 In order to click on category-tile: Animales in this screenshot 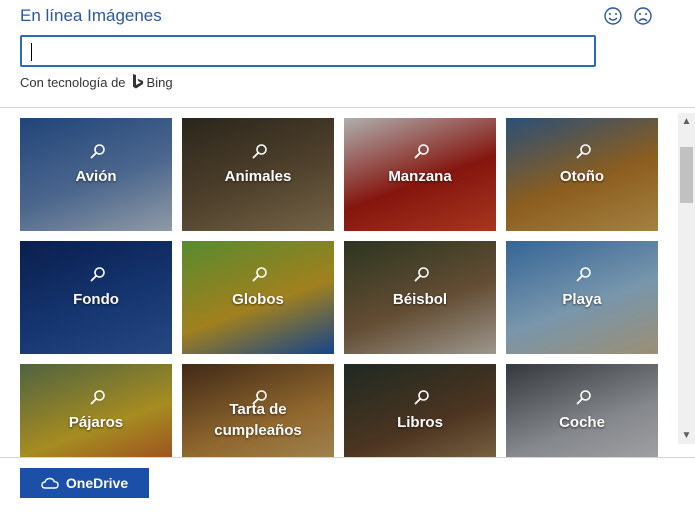, I will do `click(258, 174)`.